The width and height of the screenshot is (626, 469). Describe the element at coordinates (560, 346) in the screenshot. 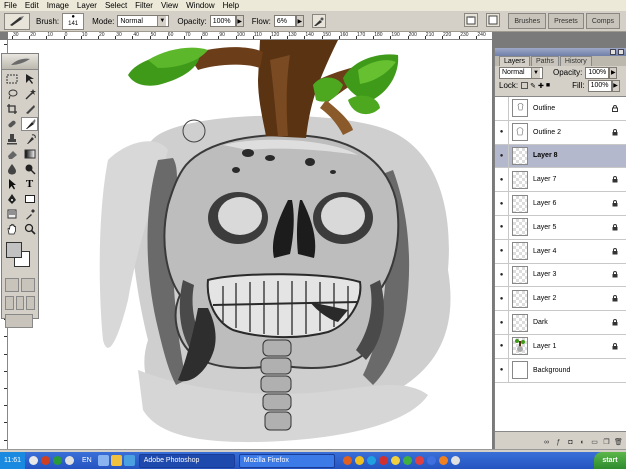

I see `layer-row-layer-1: ● Layer 1` at that location.